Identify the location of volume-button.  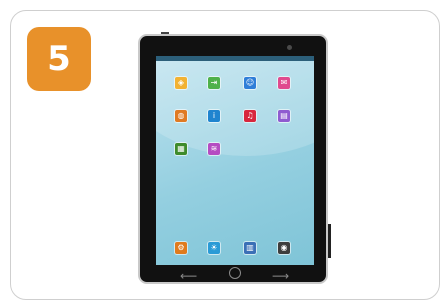
(329, 241).